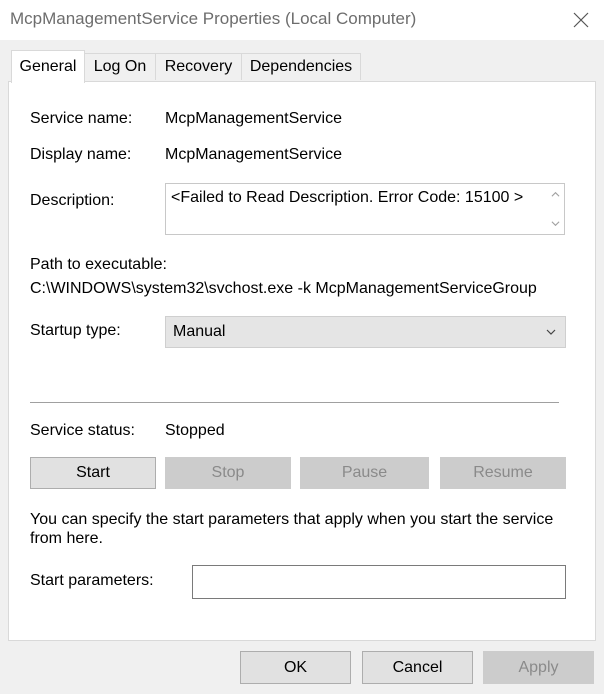 This screenshot has height=694, width=604. Describe the element at coordinates (195, 430) in the screenshot. I see `service-status-value: Stopped` at that location.